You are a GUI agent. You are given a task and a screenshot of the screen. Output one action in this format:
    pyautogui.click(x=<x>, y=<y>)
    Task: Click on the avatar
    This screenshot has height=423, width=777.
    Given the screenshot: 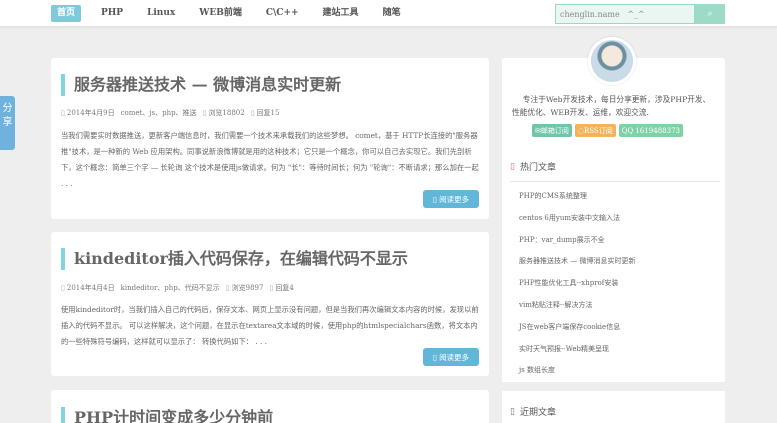 What is the action you would take?
    pyautogui.click(x=612, y=61)
    